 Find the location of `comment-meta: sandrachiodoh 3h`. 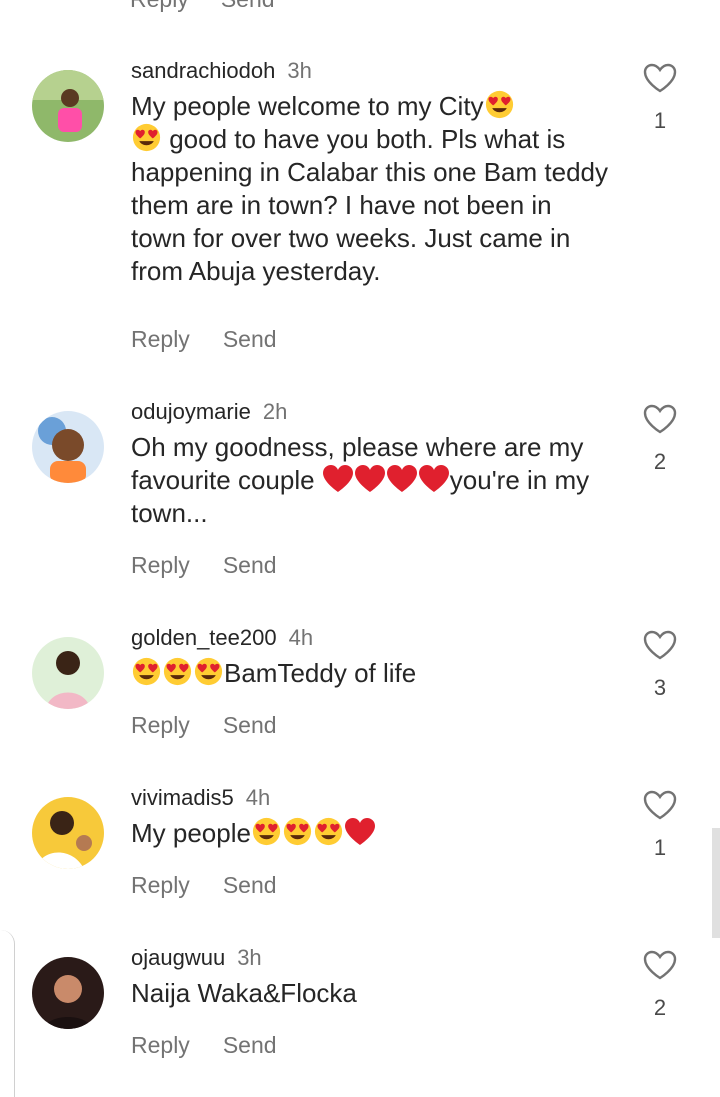

comment-meta: sandrachiodoh 3h is located at coordinates (221, 73).